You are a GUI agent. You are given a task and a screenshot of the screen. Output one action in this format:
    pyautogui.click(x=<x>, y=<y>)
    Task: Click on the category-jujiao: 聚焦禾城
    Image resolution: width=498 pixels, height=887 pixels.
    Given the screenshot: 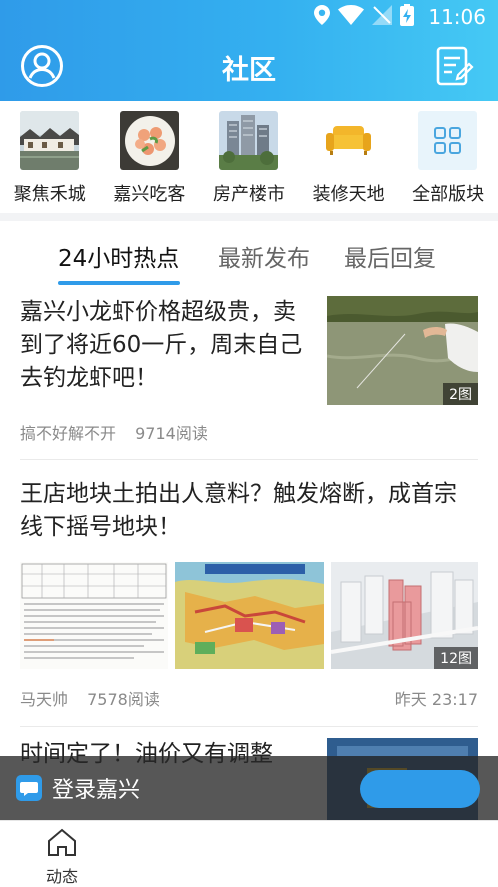 What is the action you would take?
    pyautogui.click(x=50, y=157)
    